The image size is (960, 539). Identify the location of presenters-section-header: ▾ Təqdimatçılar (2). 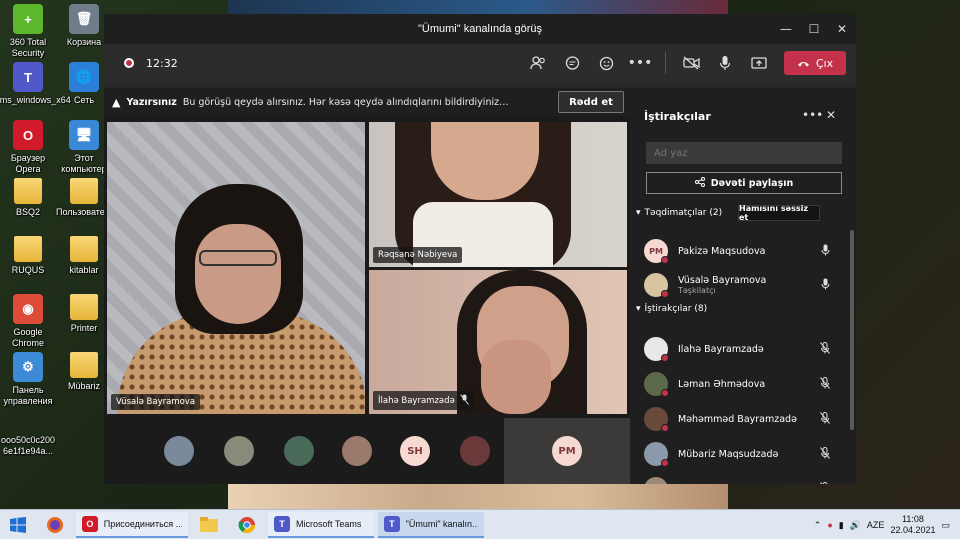
(679, 213).